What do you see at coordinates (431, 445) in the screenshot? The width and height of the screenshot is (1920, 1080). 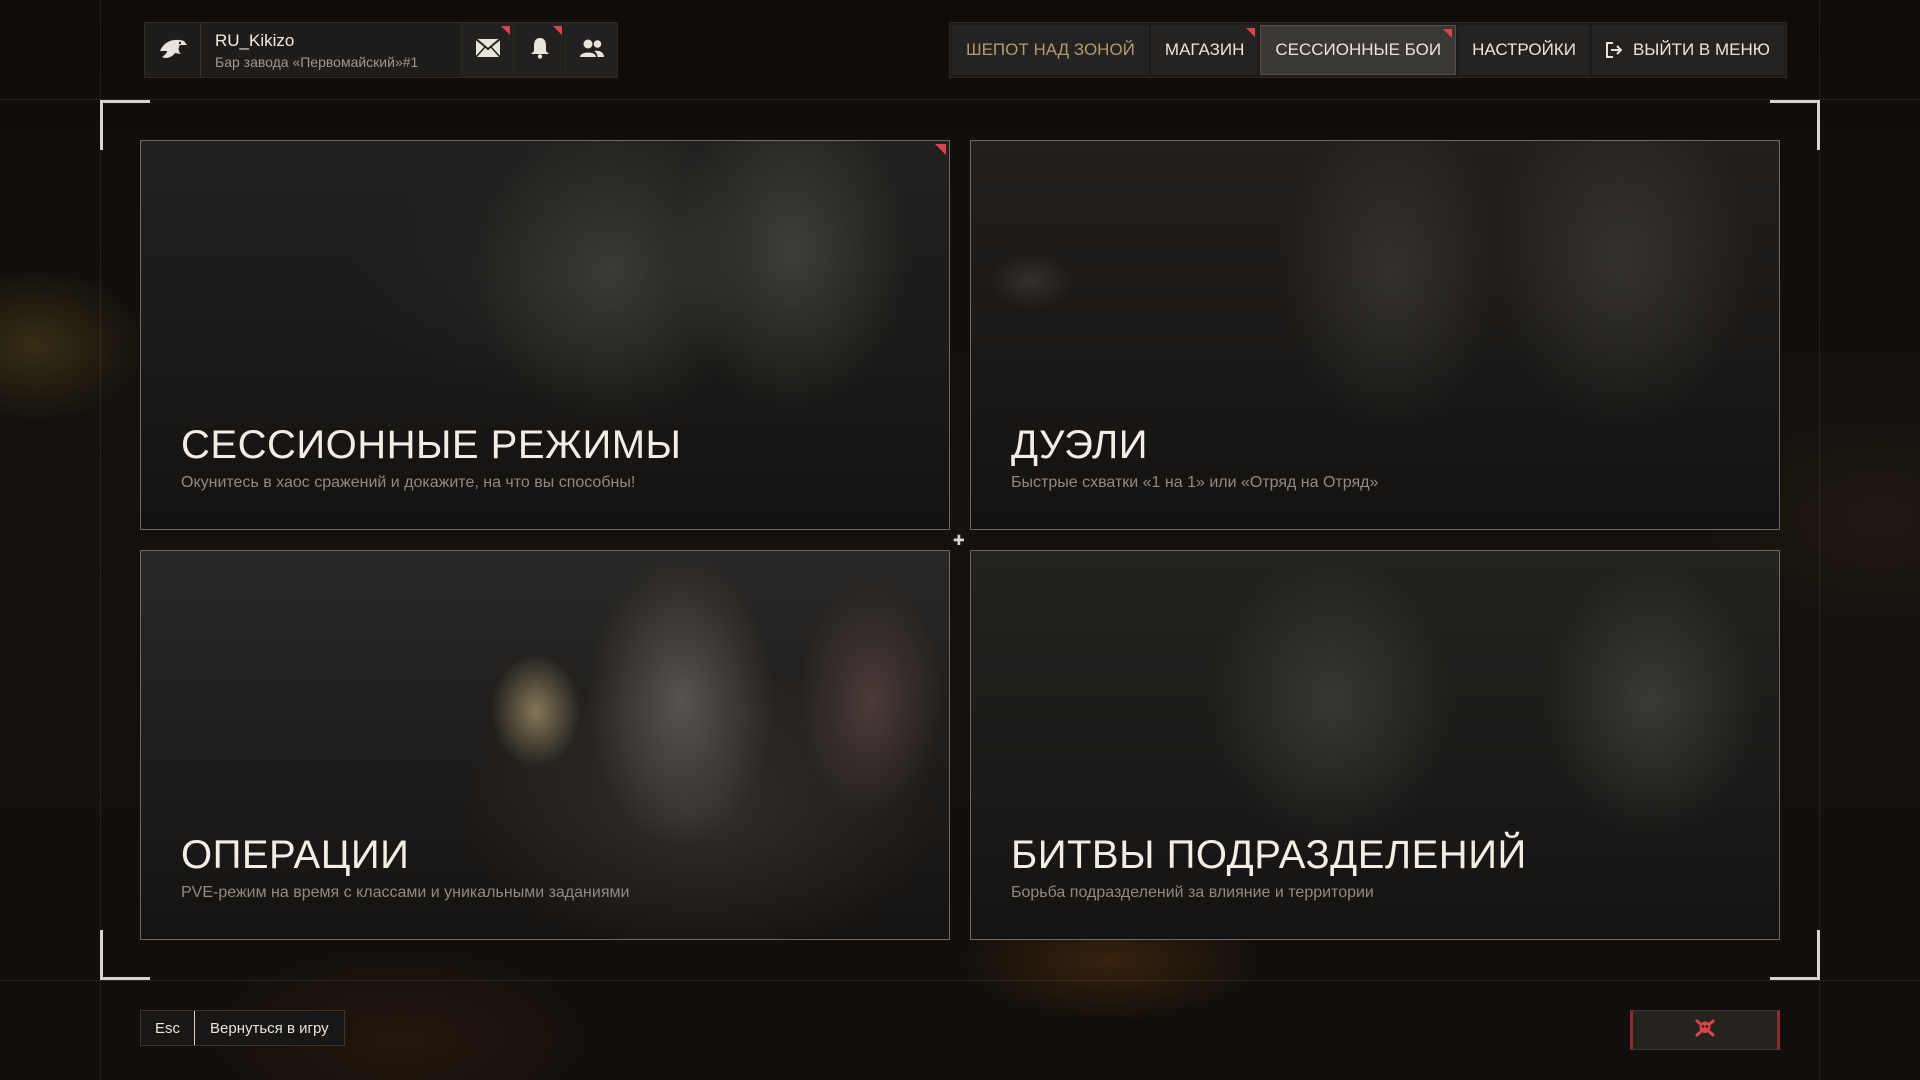 I see `card-title: СЕССИОННЫЕ РЕЖИМЫ` at bounding box center [431, 445].